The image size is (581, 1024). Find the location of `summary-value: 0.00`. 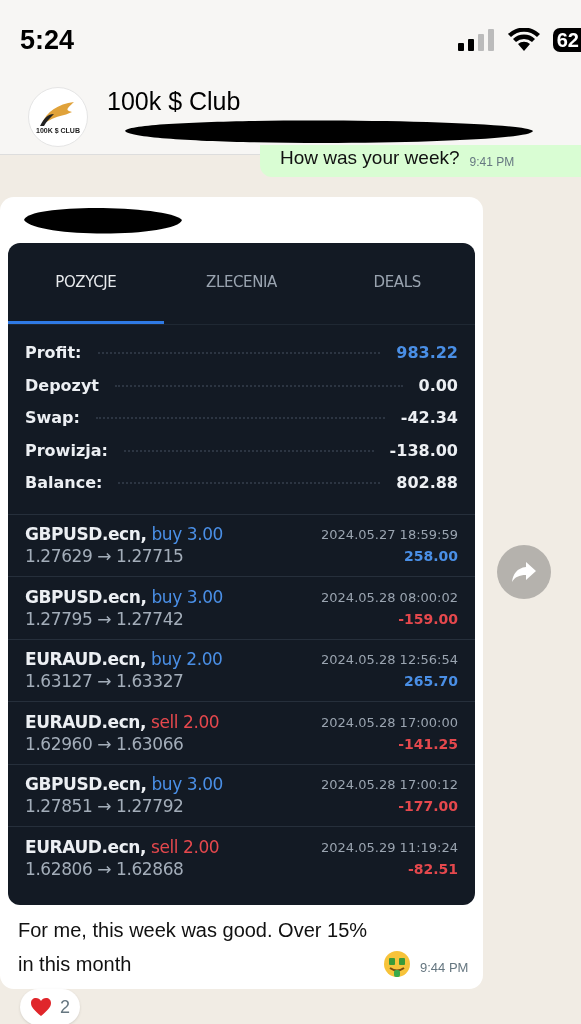

summary-value: 0.00 is located at coordinates (438, 385).